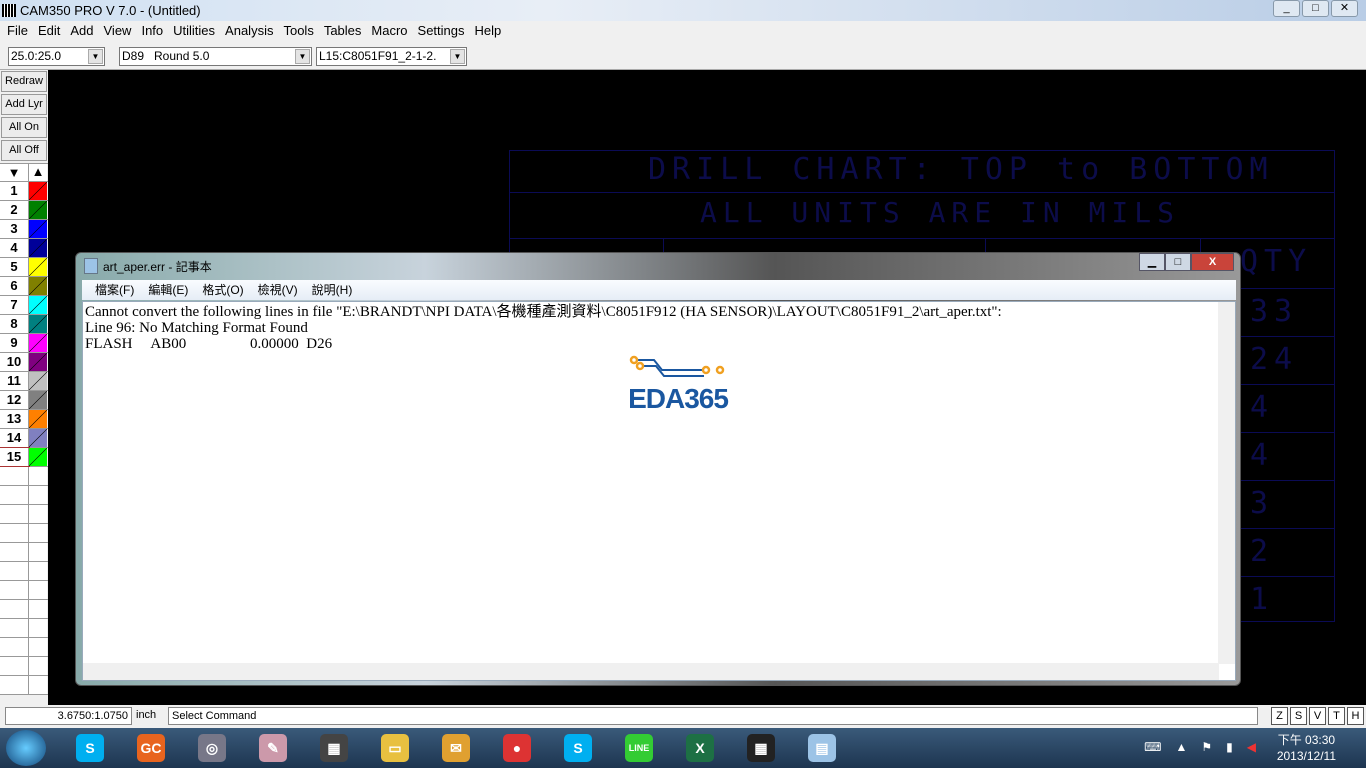  What do you see at coordinates (1251, 747) in the screenshot?
I see `volume-muted-icon: ◀` at bounding box center [1251, 747].